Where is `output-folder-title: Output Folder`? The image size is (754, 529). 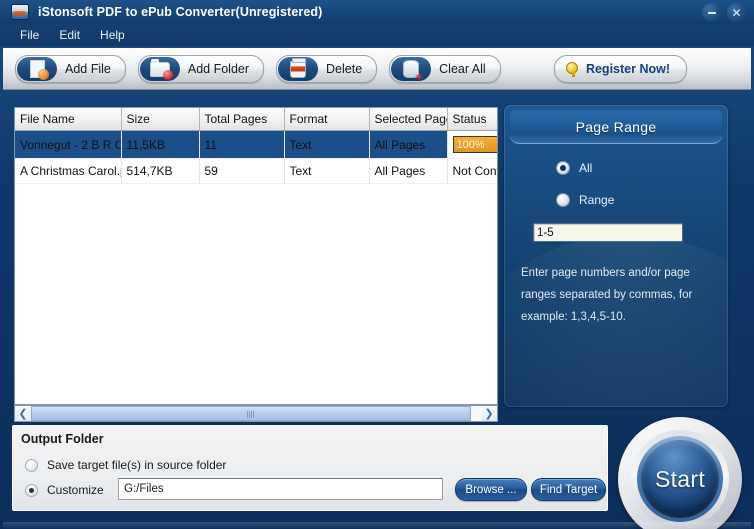 output-folder-title: Output Folder is located at coordinates (62, 439).